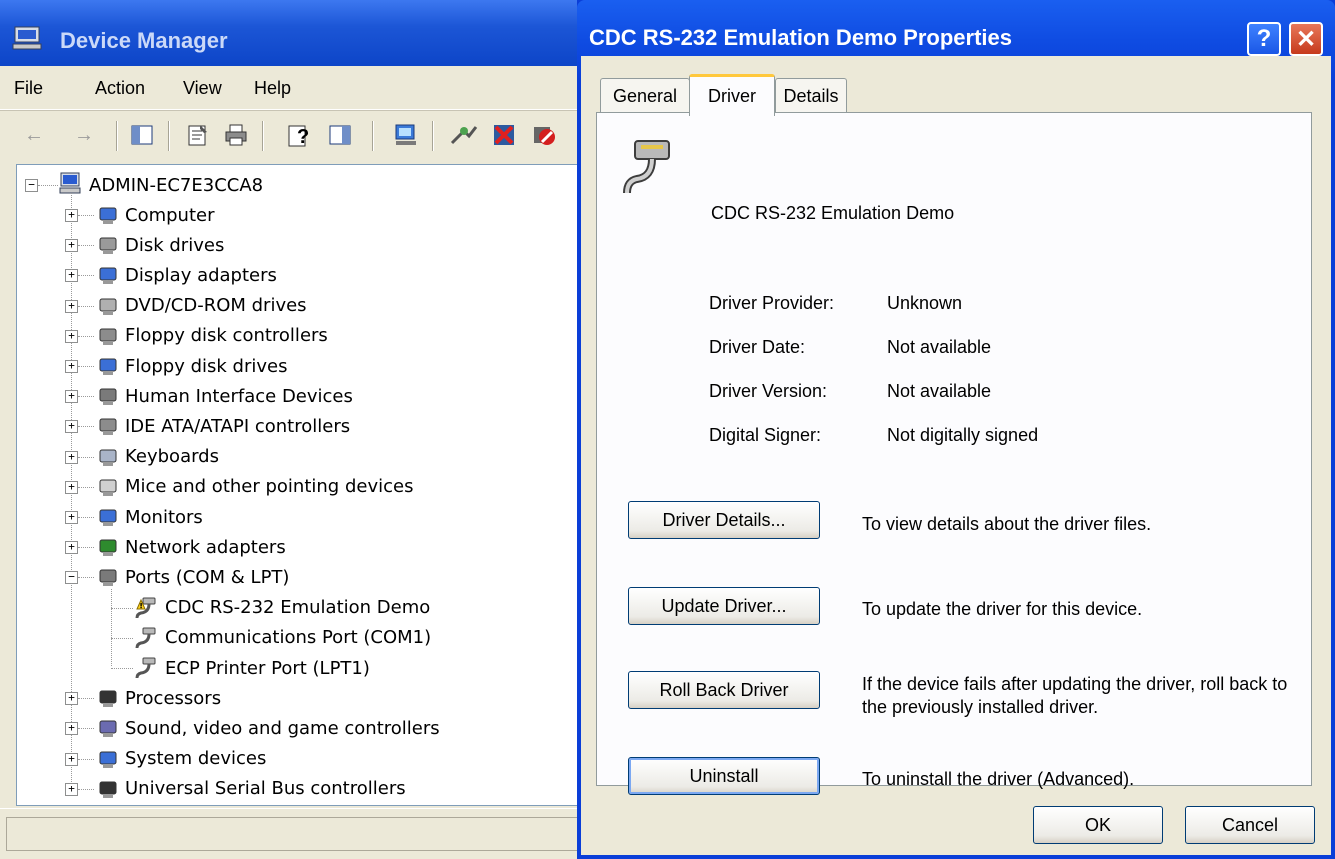 The image size is (1335, 859). Describe the element at coordinates (272, 88) in the screenshot. I see `menu-help: Help` at that location.